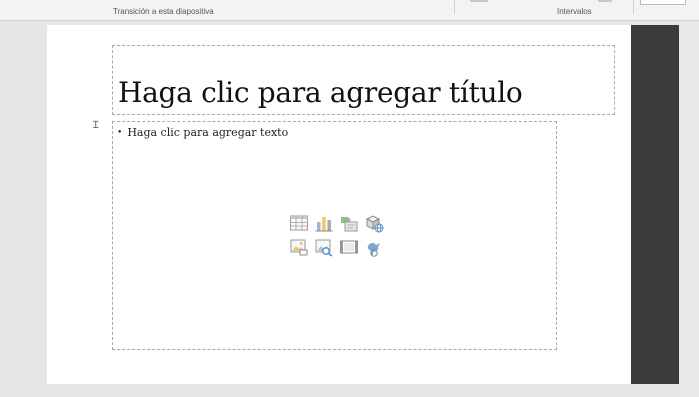  Describe the element at coordinates (373, 247) in the screenshot. I see `insert-icons-icon` at that location.